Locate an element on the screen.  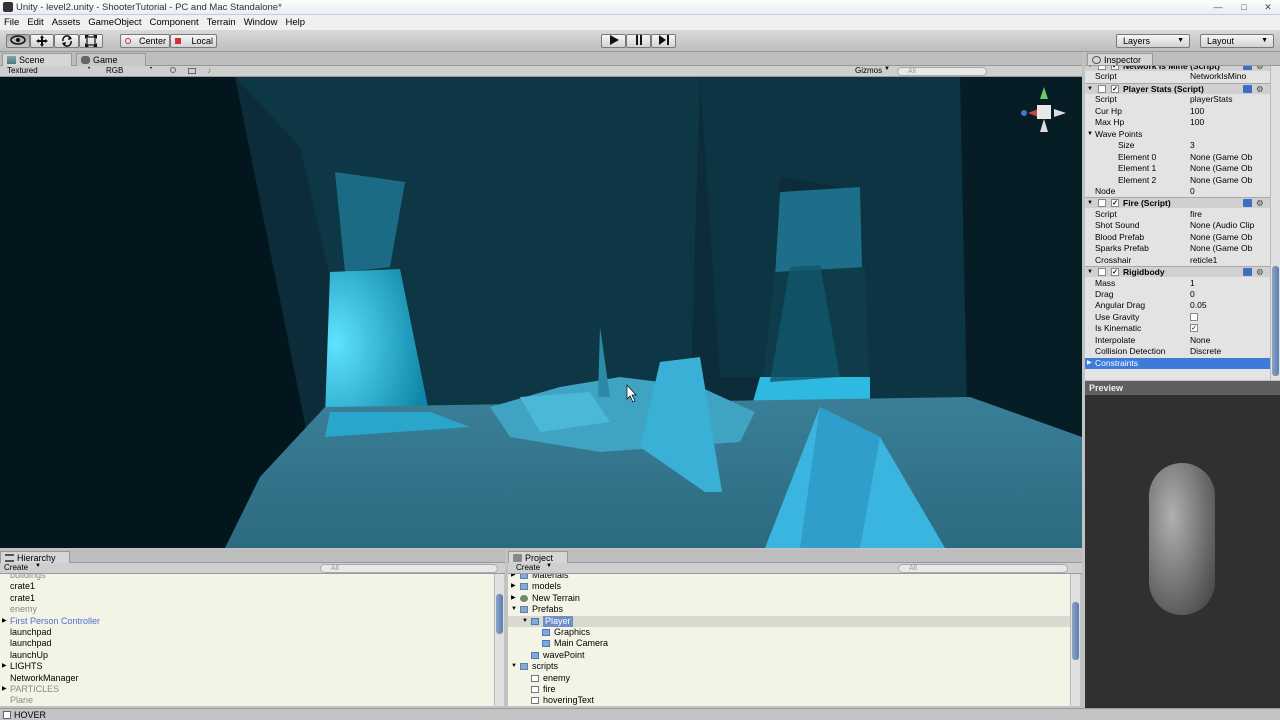
inspector-field: Script fire is located at coordinates (1177, 214).